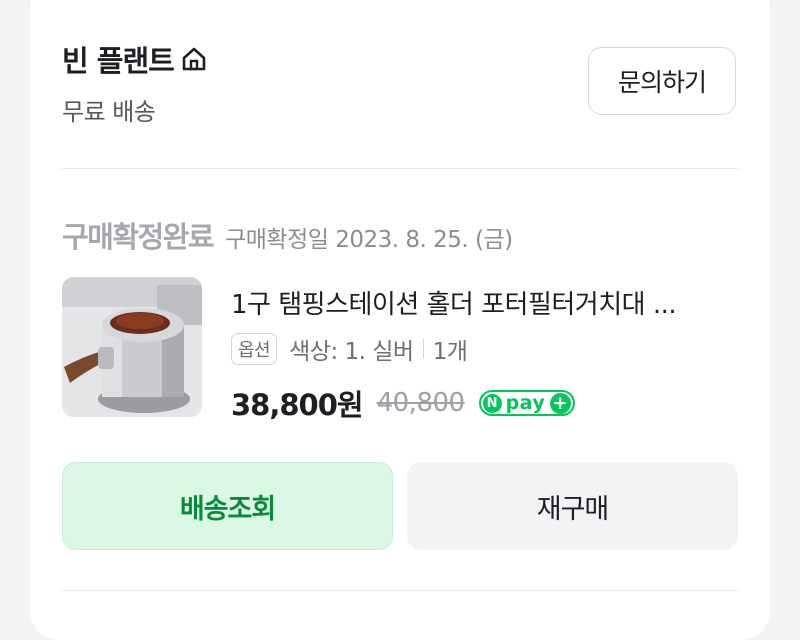  Describe the element at coordinates (450, 352) in the screenshot. I see `quantity: 1개` at that location.